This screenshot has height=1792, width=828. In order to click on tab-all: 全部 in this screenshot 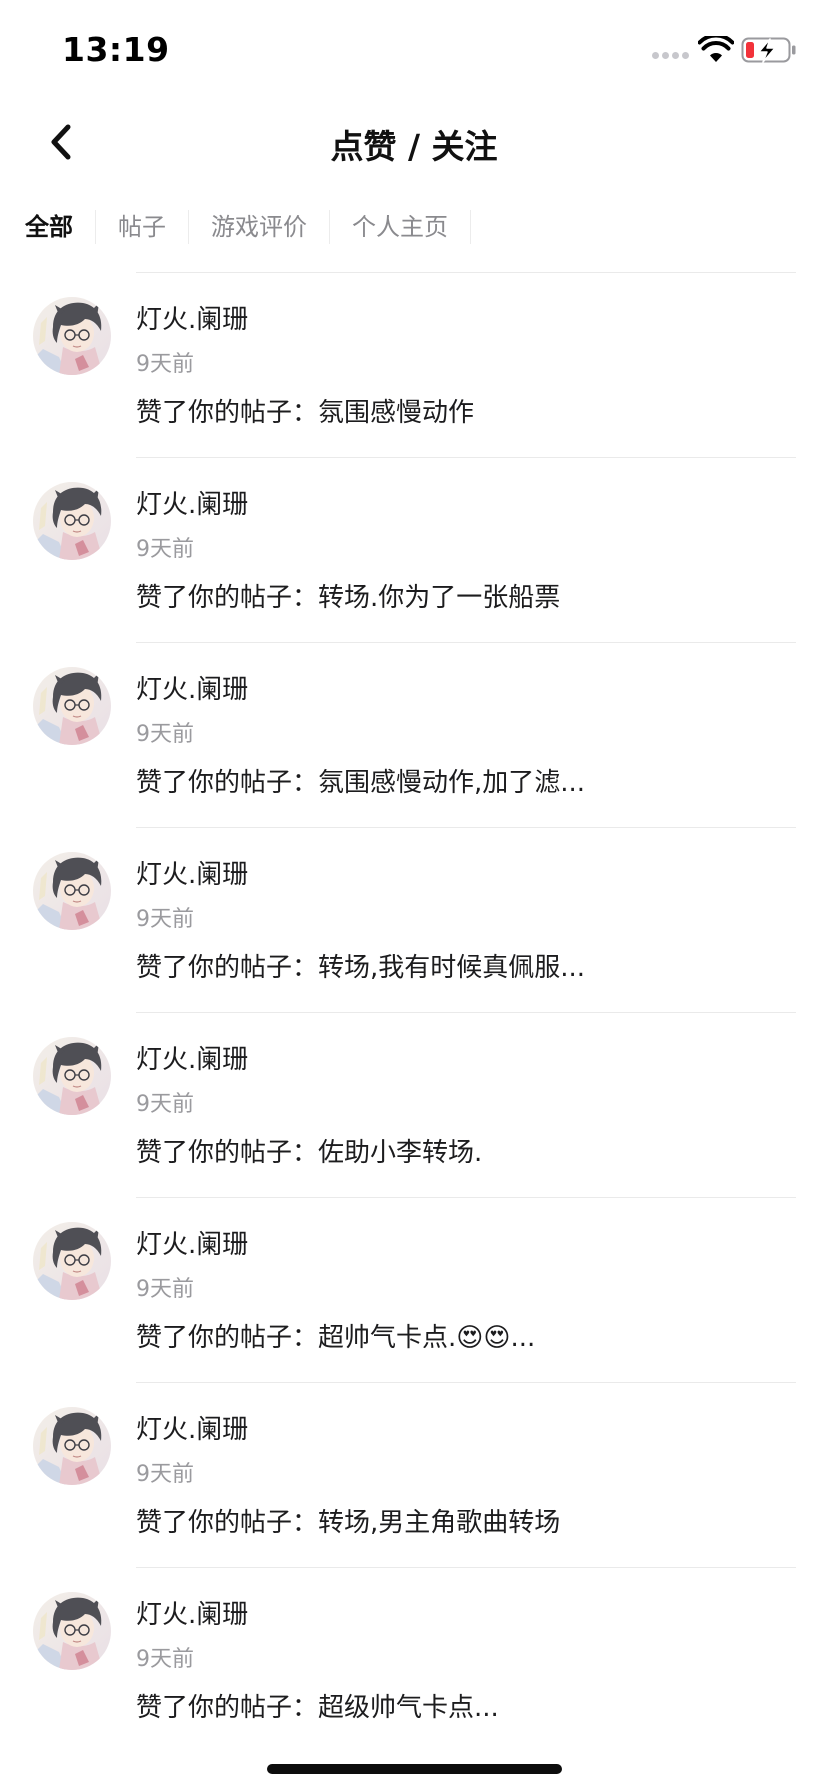, I will do `click(47, 227)`.